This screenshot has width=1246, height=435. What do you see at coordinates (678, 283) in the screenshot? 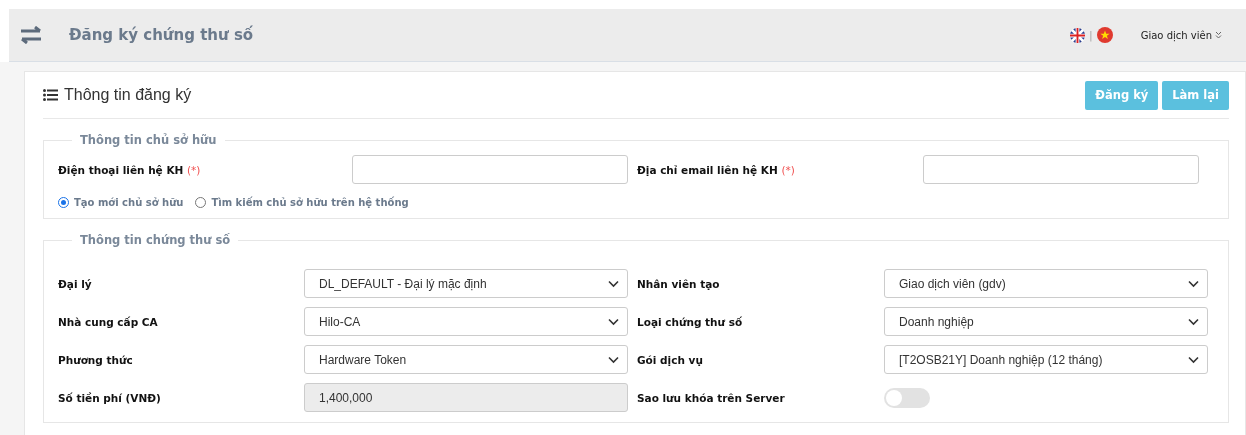
I see `field-label: Nhân viên tạo` at bounding box center [678, 283].